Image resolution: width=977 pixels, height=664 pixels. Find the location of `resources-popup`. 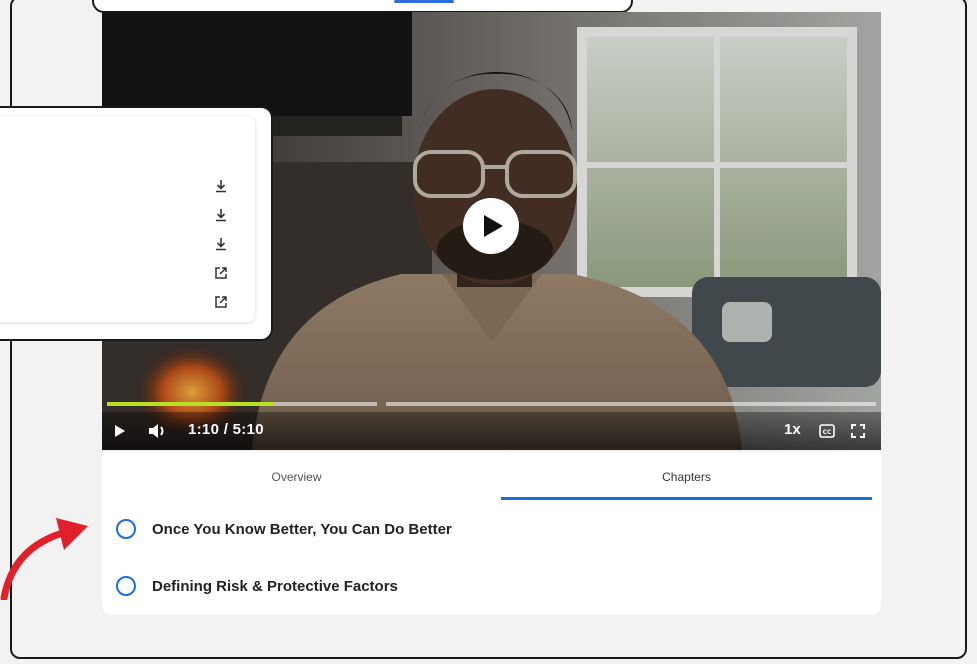

resources-popup is located at coordinates (136, 223).